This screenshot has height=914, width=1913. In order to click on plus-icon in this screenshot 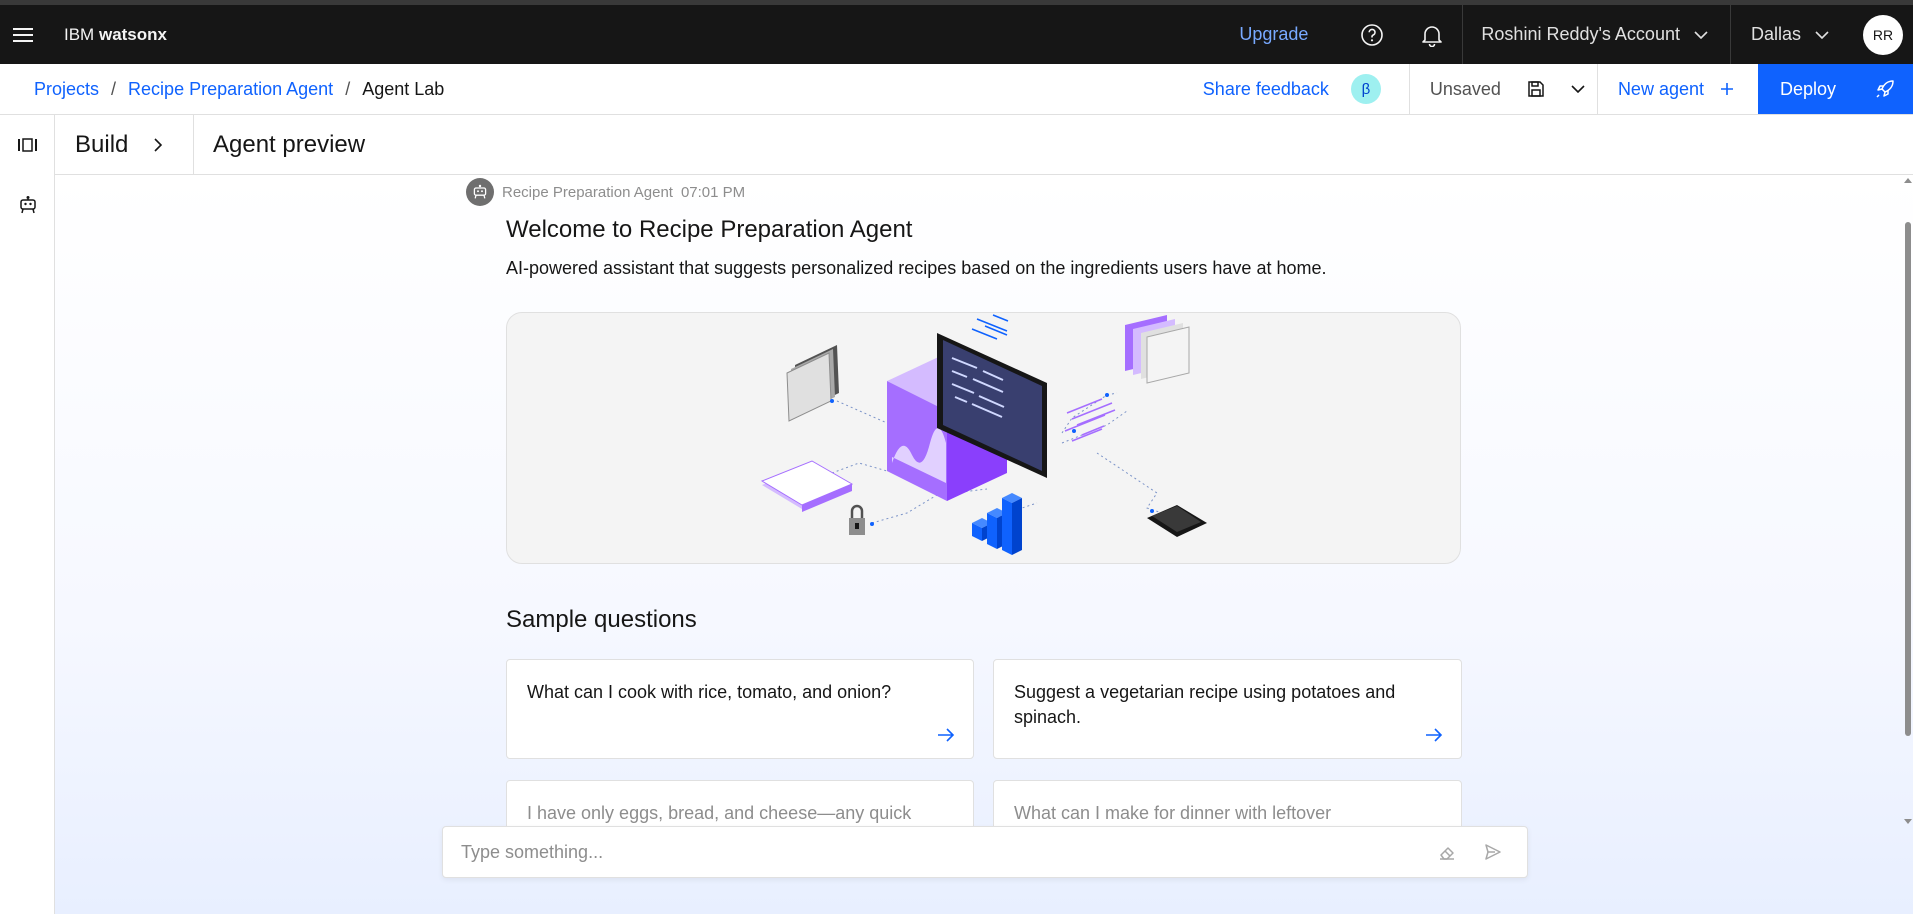, I will do `click(1727, 89)`.